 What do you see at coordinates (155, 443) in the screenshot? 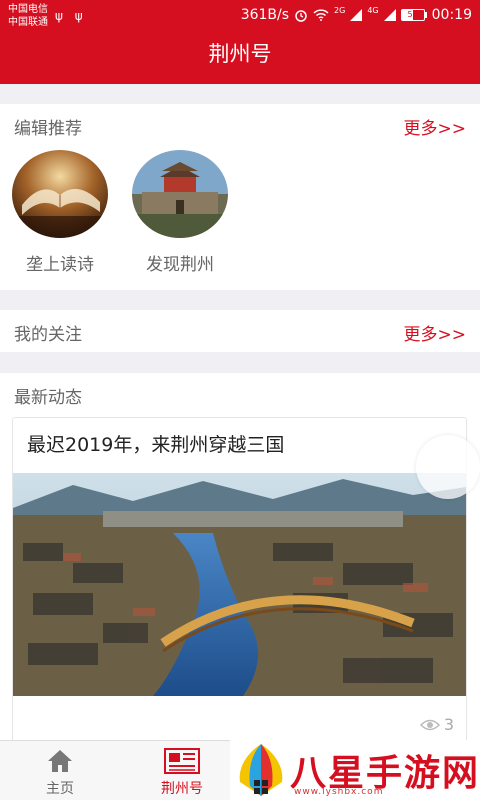
I see `news-card-title: 最迟2019年，来荆州穿越三国` at bounding box center [155, 443].